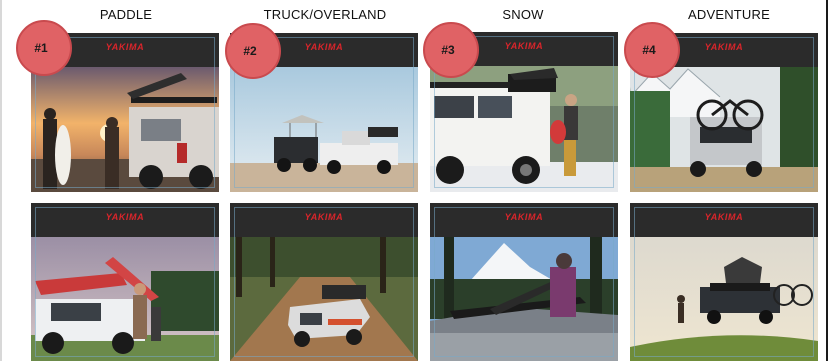 The image size is (833, 361). I want to click on heading-paddle: PADDLE, so click(126, 14).